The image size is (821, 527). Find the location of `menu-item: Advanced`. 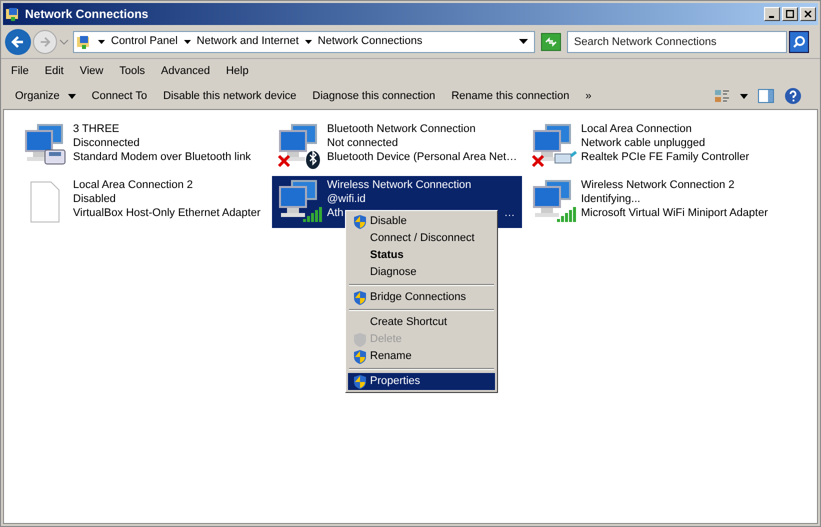

menu-item: Advanced is located at coordinates (185, 71).